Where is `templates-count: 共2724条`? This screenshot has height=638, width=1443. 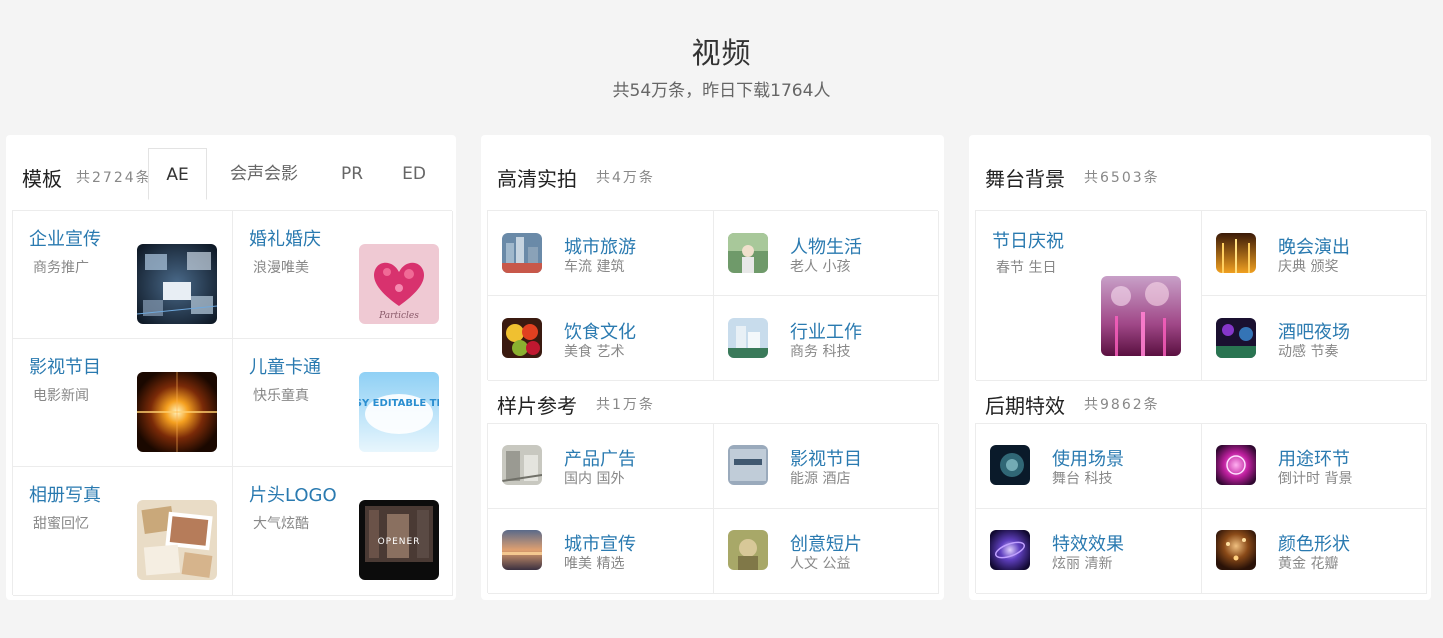 templates-count: 共2724条 is located at coordinates (114, 178).